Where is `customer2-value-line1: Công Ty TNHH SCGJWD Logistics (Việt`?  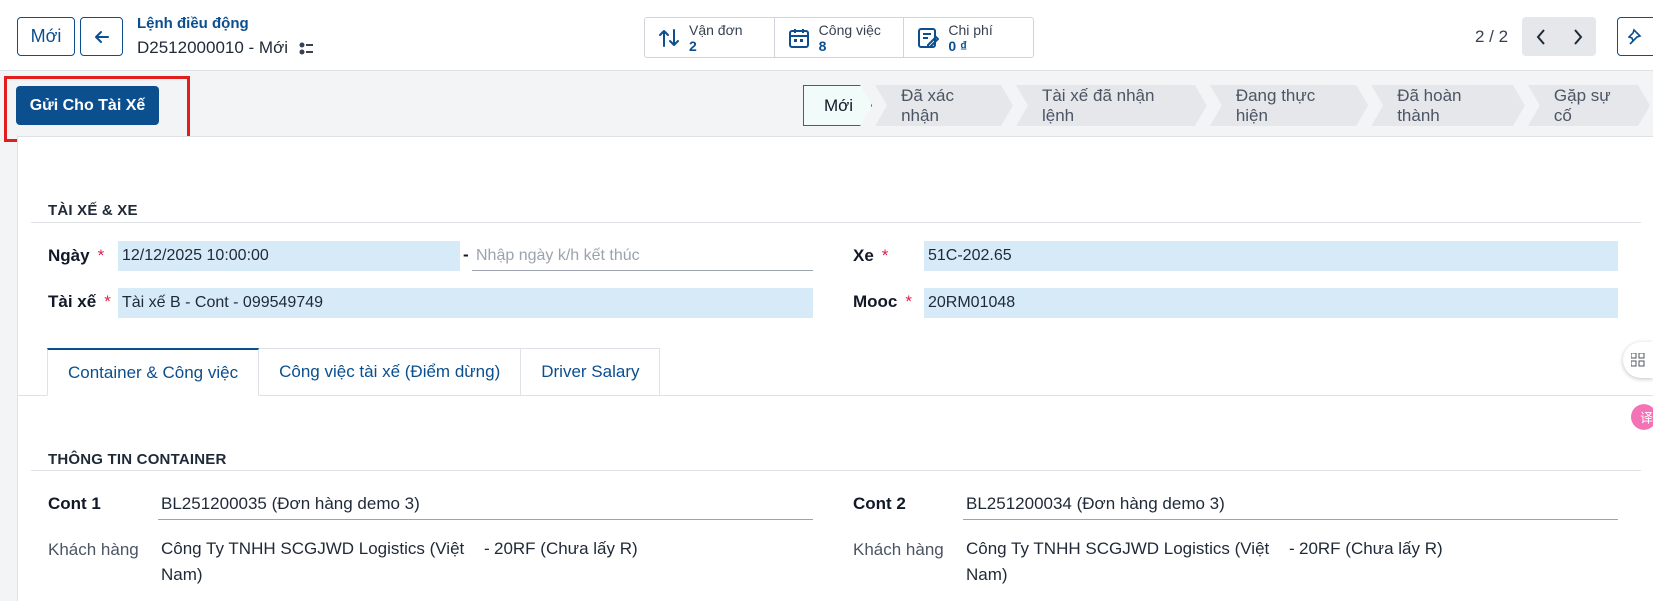
customer2-value-line1: Công Ty TNHH SCGJWD Logistics (Việt is located at coordinates (1118, 548).